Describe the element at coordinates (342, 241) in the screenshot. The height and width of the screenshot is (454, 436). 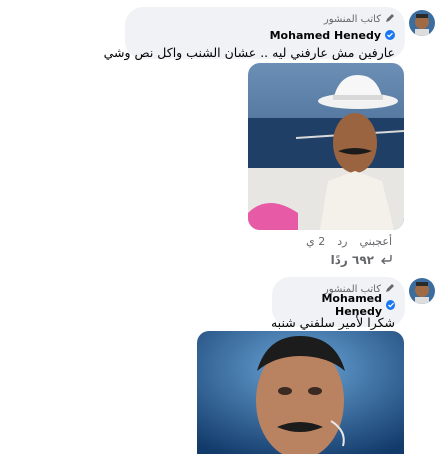
I see `reply-button: رد` at that location.